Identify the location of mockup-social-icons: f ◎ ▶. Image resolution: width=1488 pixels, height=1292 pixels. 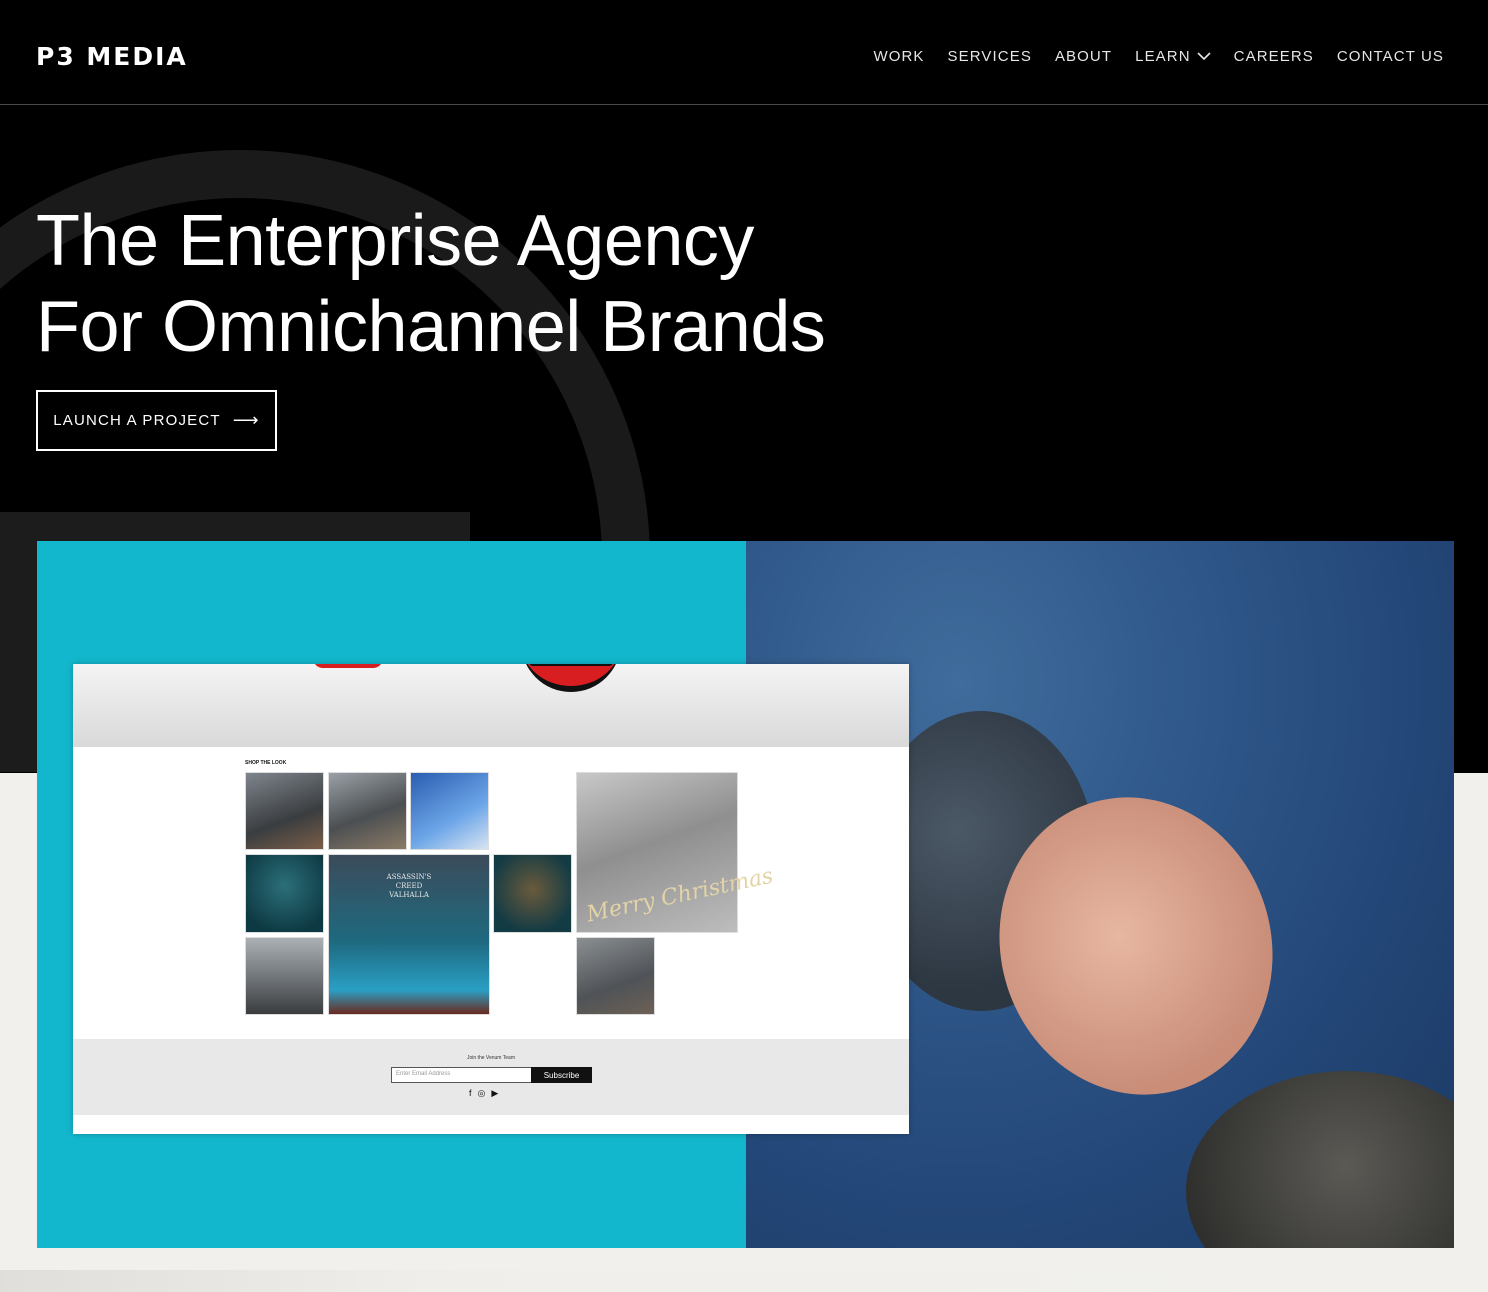
(483, 1093).